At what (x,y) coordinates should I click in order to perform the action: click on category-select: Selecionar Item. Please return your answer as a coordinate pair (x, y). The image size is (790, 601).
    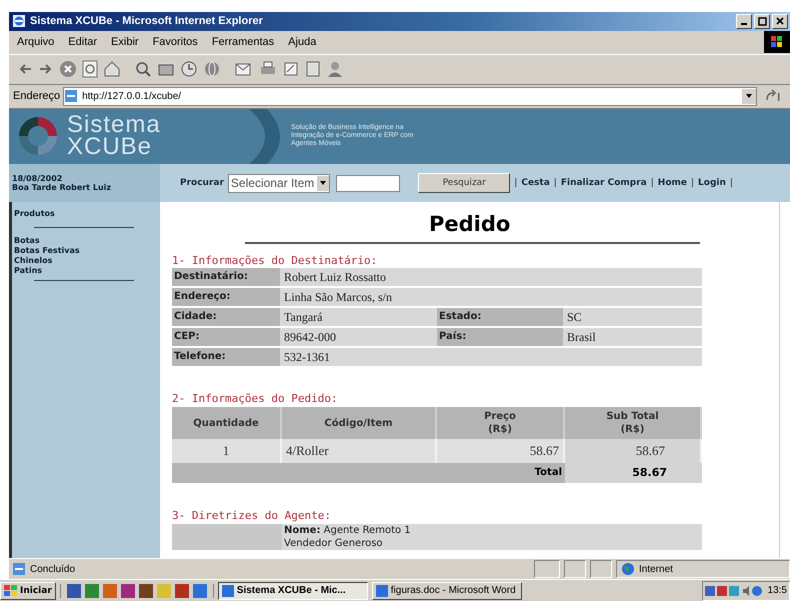
    Looking at the image, I should click on (279, 183).